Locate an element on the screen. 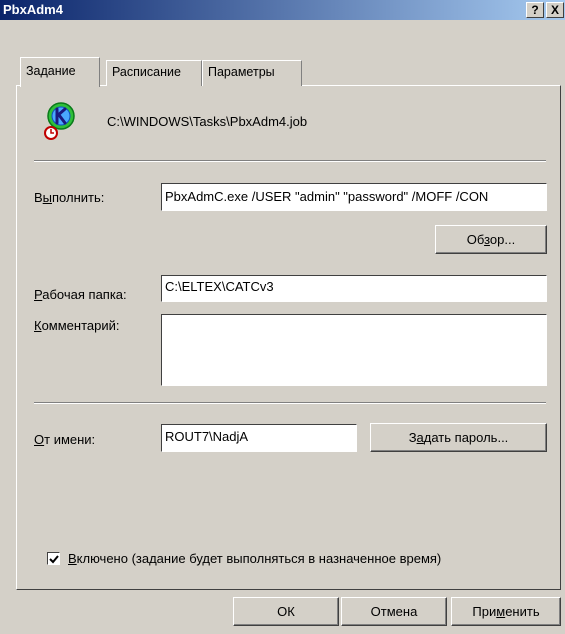  tab-schedule: Расписание is located at coordinates (154, 73).